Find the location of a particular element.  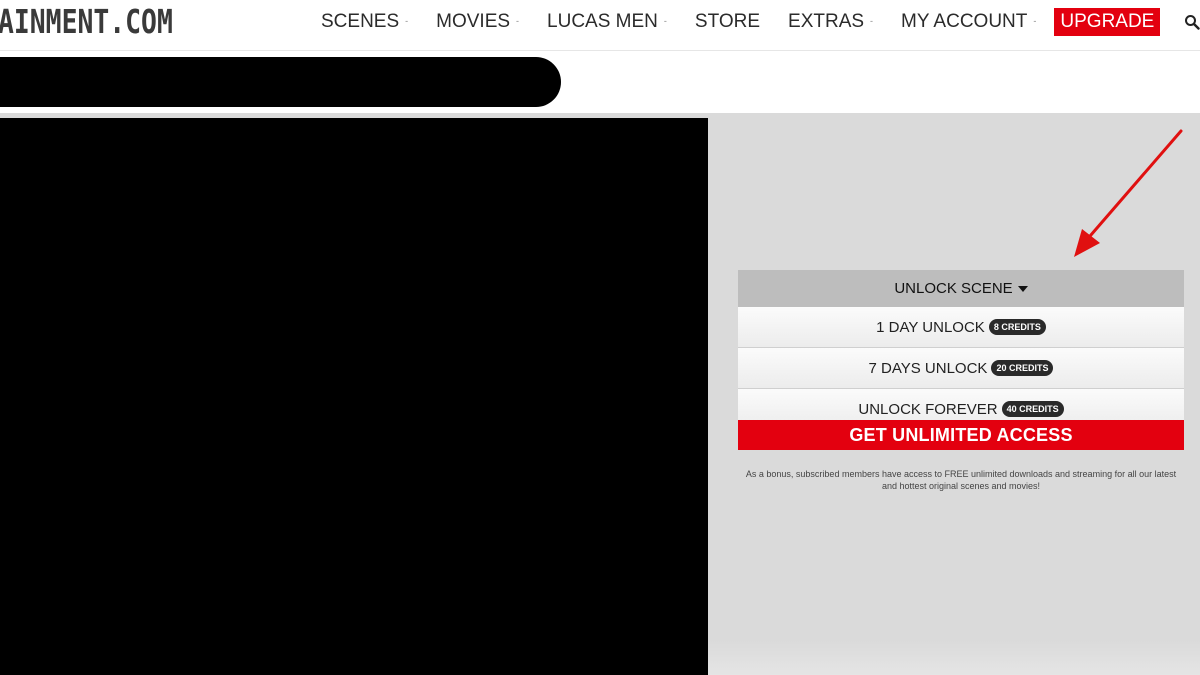

unlock-scene-label: UNLOCK SCENE is located at coordinates (953, 288).